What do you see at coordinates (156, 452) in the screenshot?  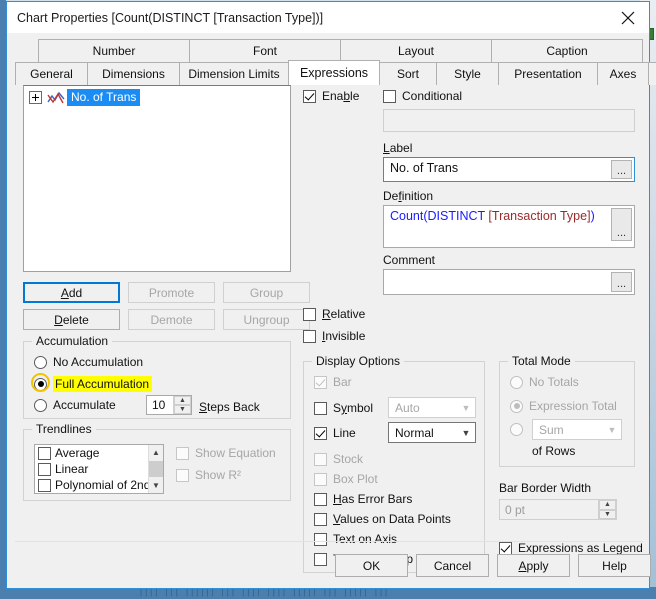 I see `scroll-up-icon: ▲` at bounding box center [156, 452].